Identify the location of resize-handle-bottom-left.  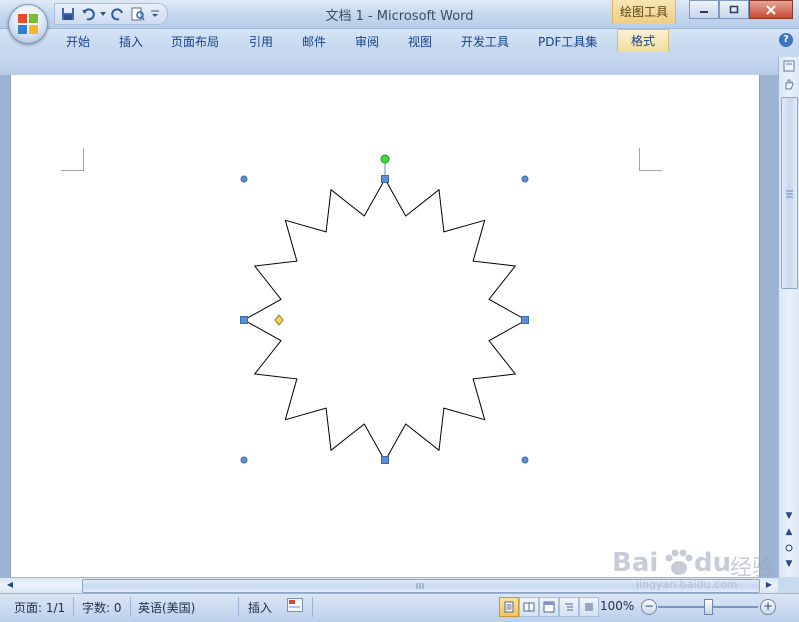
(244, 460).